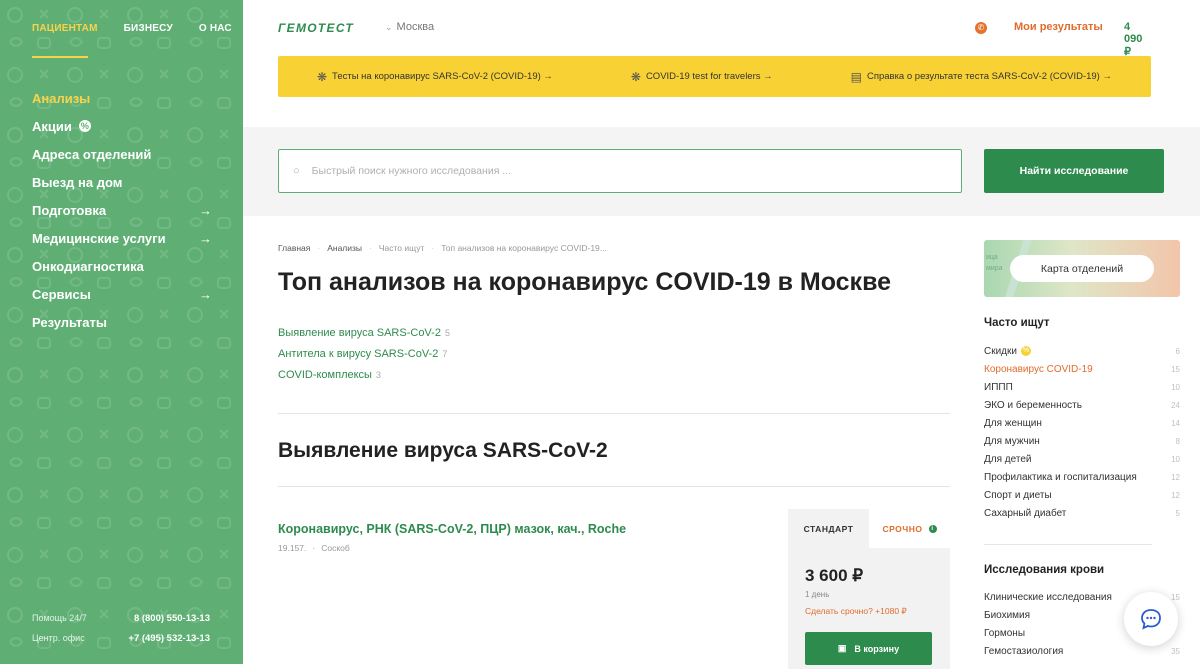  What do you see at coordinates (445, 354) in the screenshot?
I see `category-count: 7` at bounding box center [445, 354].